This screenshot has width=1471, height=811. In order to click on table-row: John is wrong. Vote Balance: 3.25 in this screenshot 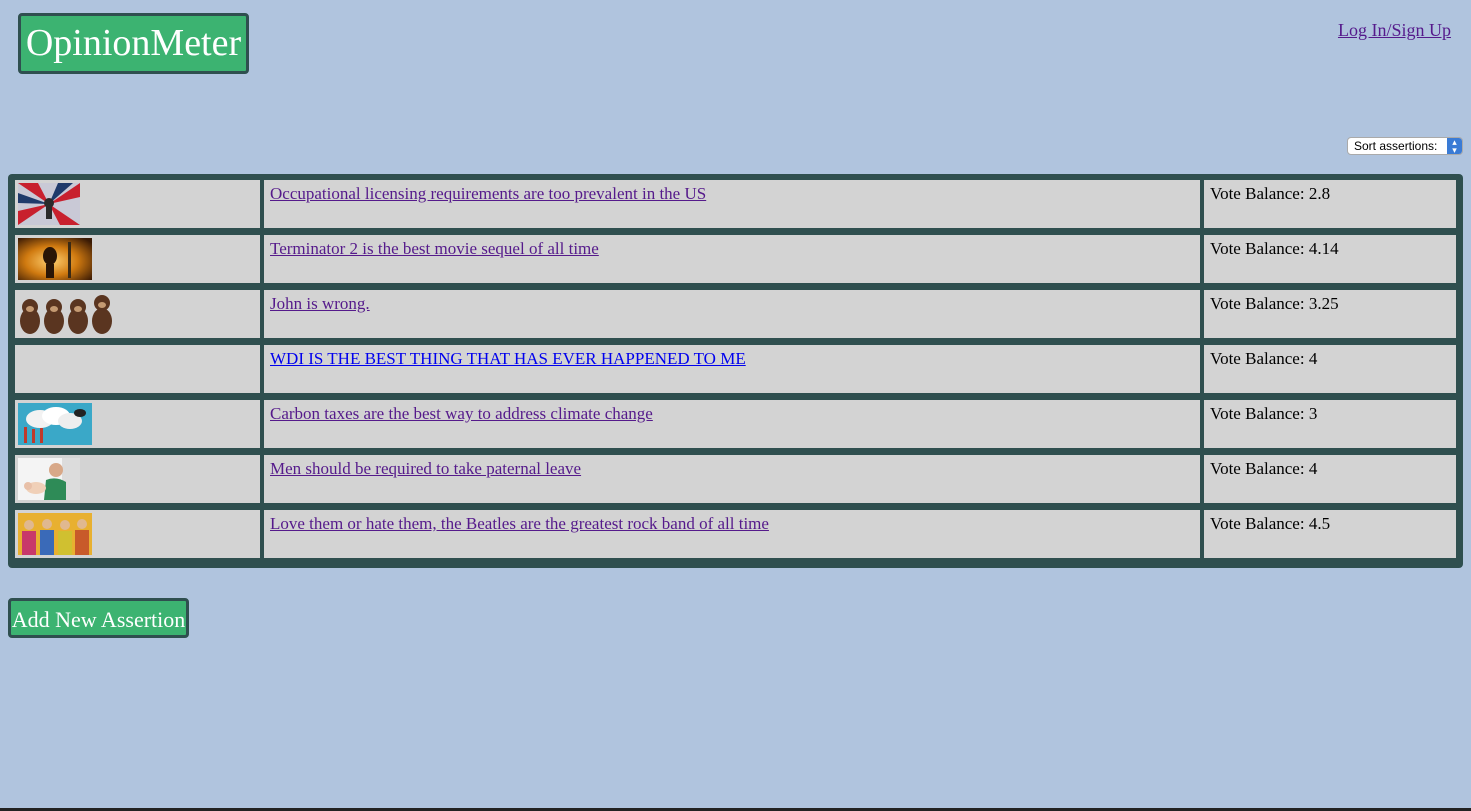, I will do `click(735, 314)`.